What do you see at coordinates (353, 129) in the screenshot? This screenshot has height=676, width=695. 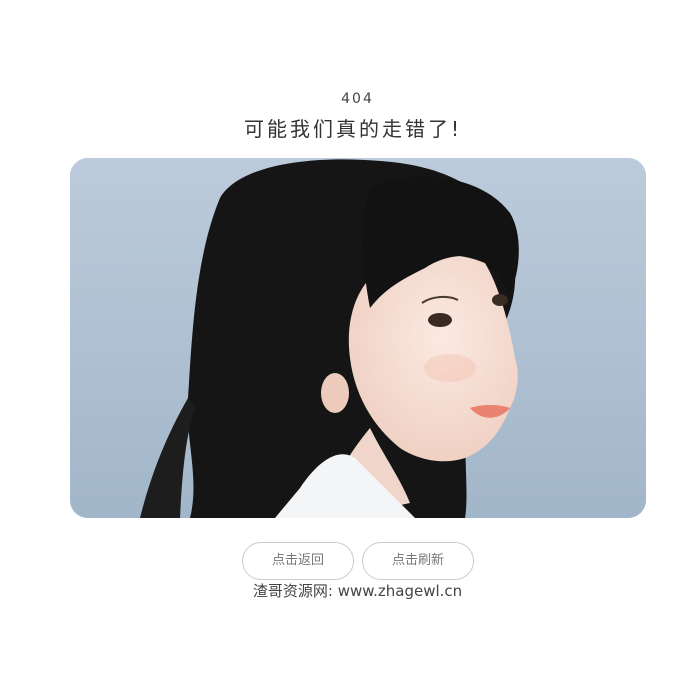 I see `error-message: 可能我们真的走错了!` at bounding box center [353, 129].